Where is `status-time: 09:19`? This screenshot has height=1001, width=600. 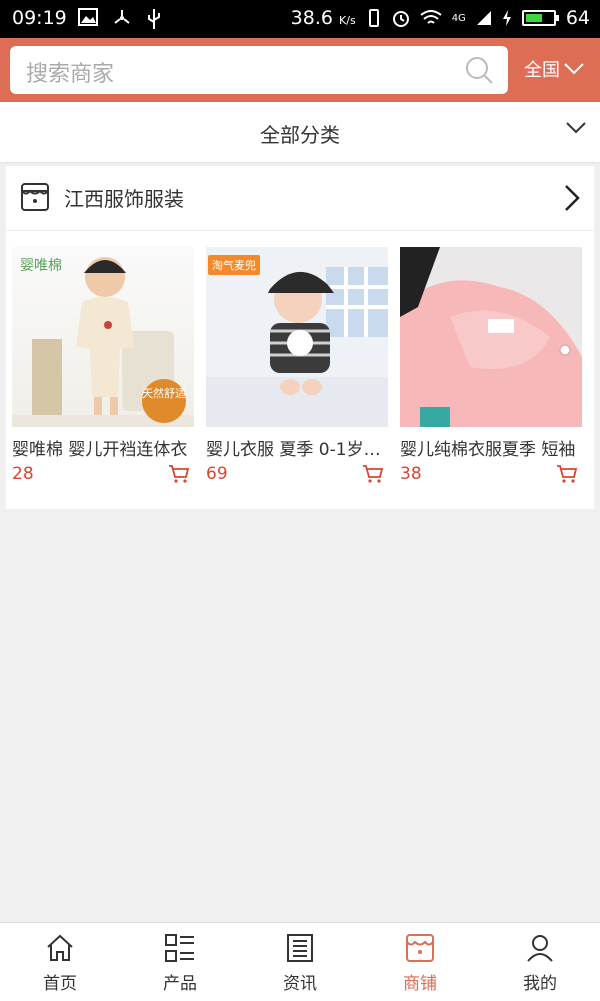
status-time: 09:19 is located at coordinates (39, 18).